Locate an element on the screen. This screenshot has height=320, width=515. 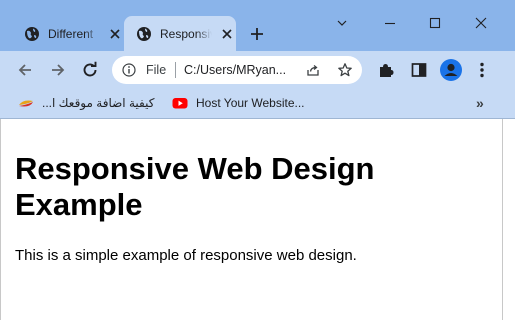
tab-different: Different is located at coordinates (67, 33).